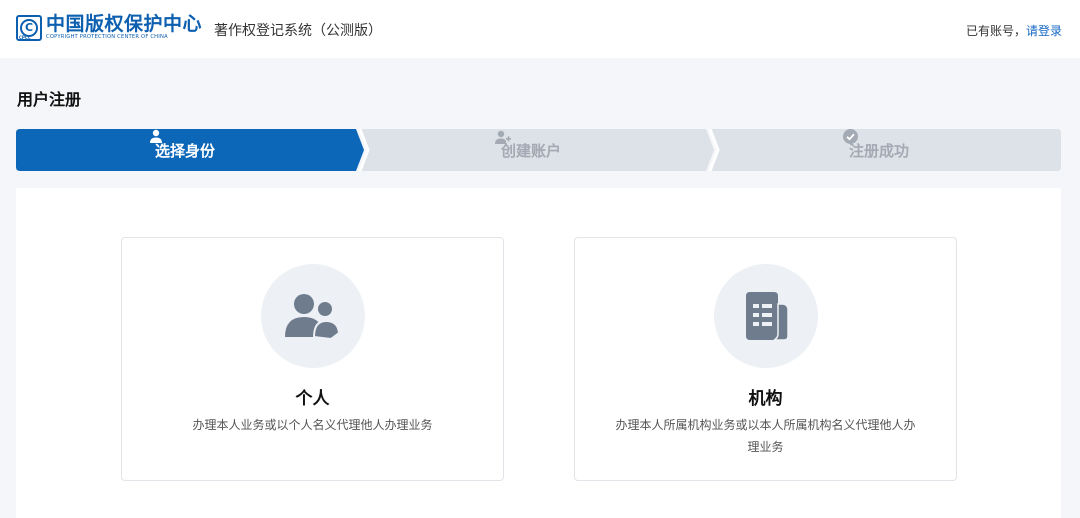 This screenshot has width=1080, height=518. What do you see at coordinates (185, 150) in the screenshot?
I see `step-label: 选择身份` at bounding box center [185, 150].